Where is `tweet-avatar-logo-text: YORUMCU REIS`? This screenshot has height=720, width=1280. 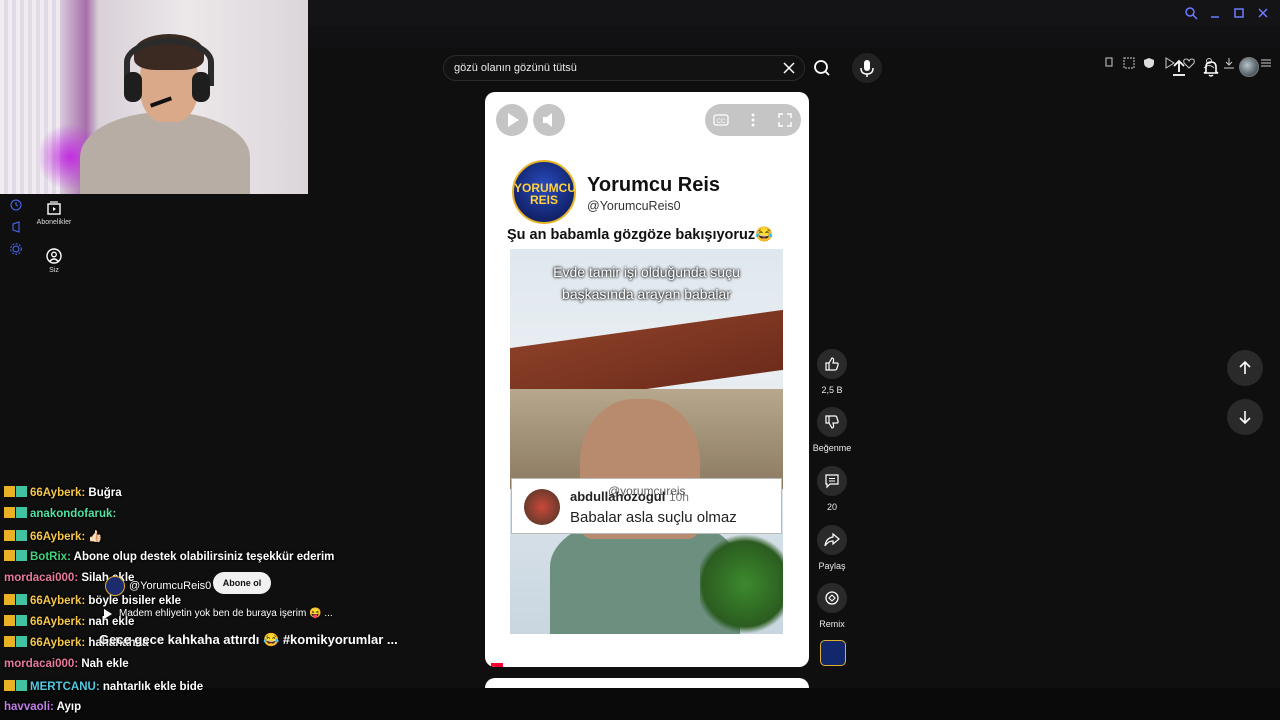 tweet-avatar-logo-text: YORUMCU REIS is located at coordinates (545, 194).